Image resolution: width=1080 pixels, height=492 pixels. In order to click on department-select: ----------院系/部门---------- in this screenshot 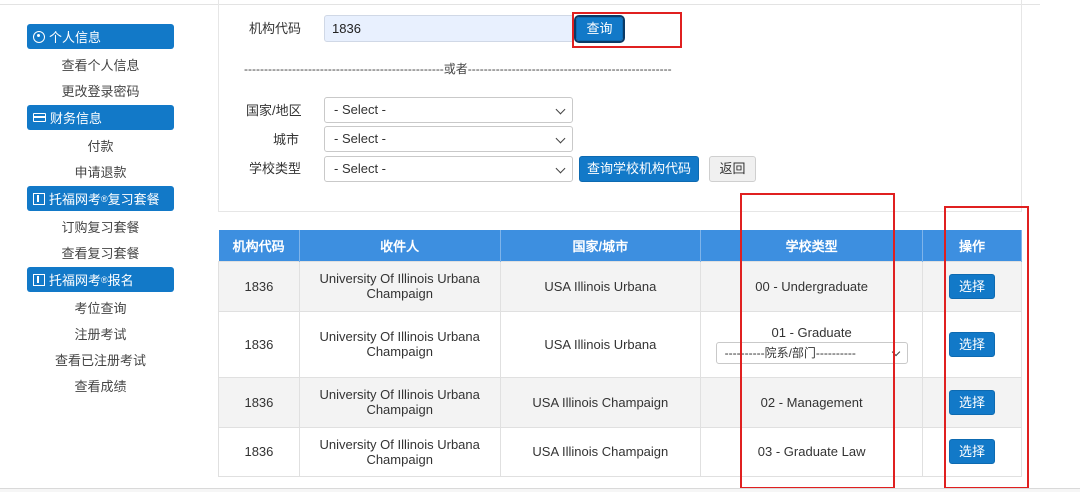, I will do `click(811, 352)`.